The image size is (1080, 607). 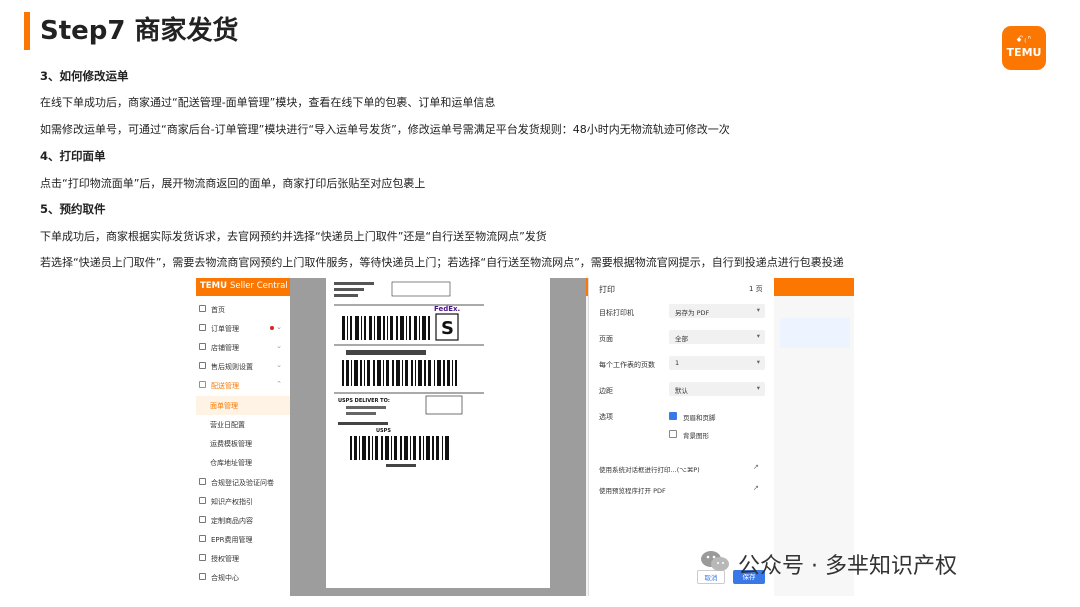 I want to click on sidebar-item-aftersales: 售后规则设置 ⌄, so click(x=243, y=366).